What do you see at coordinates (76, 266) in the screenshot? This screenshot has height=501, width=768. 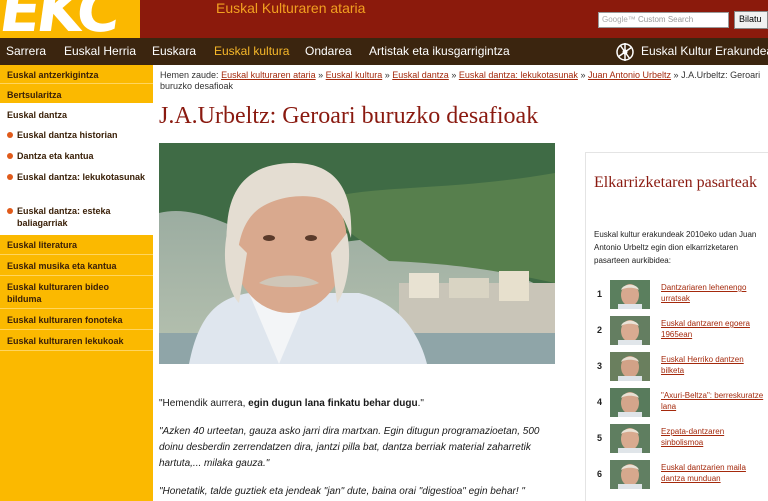 I see `sidebar-item-musika: Euskal musika eta kantua` at bounding box center [76, 266].